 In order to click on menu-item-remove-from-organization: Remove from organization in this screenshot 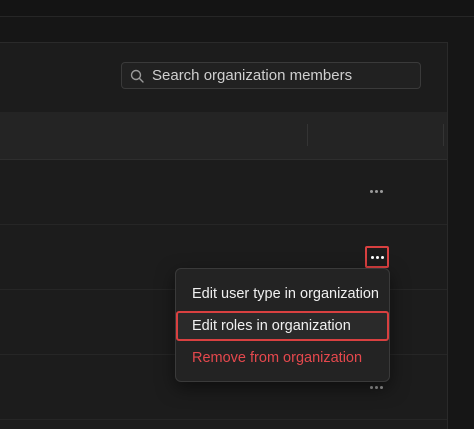, I will do `click(282, 358)`.